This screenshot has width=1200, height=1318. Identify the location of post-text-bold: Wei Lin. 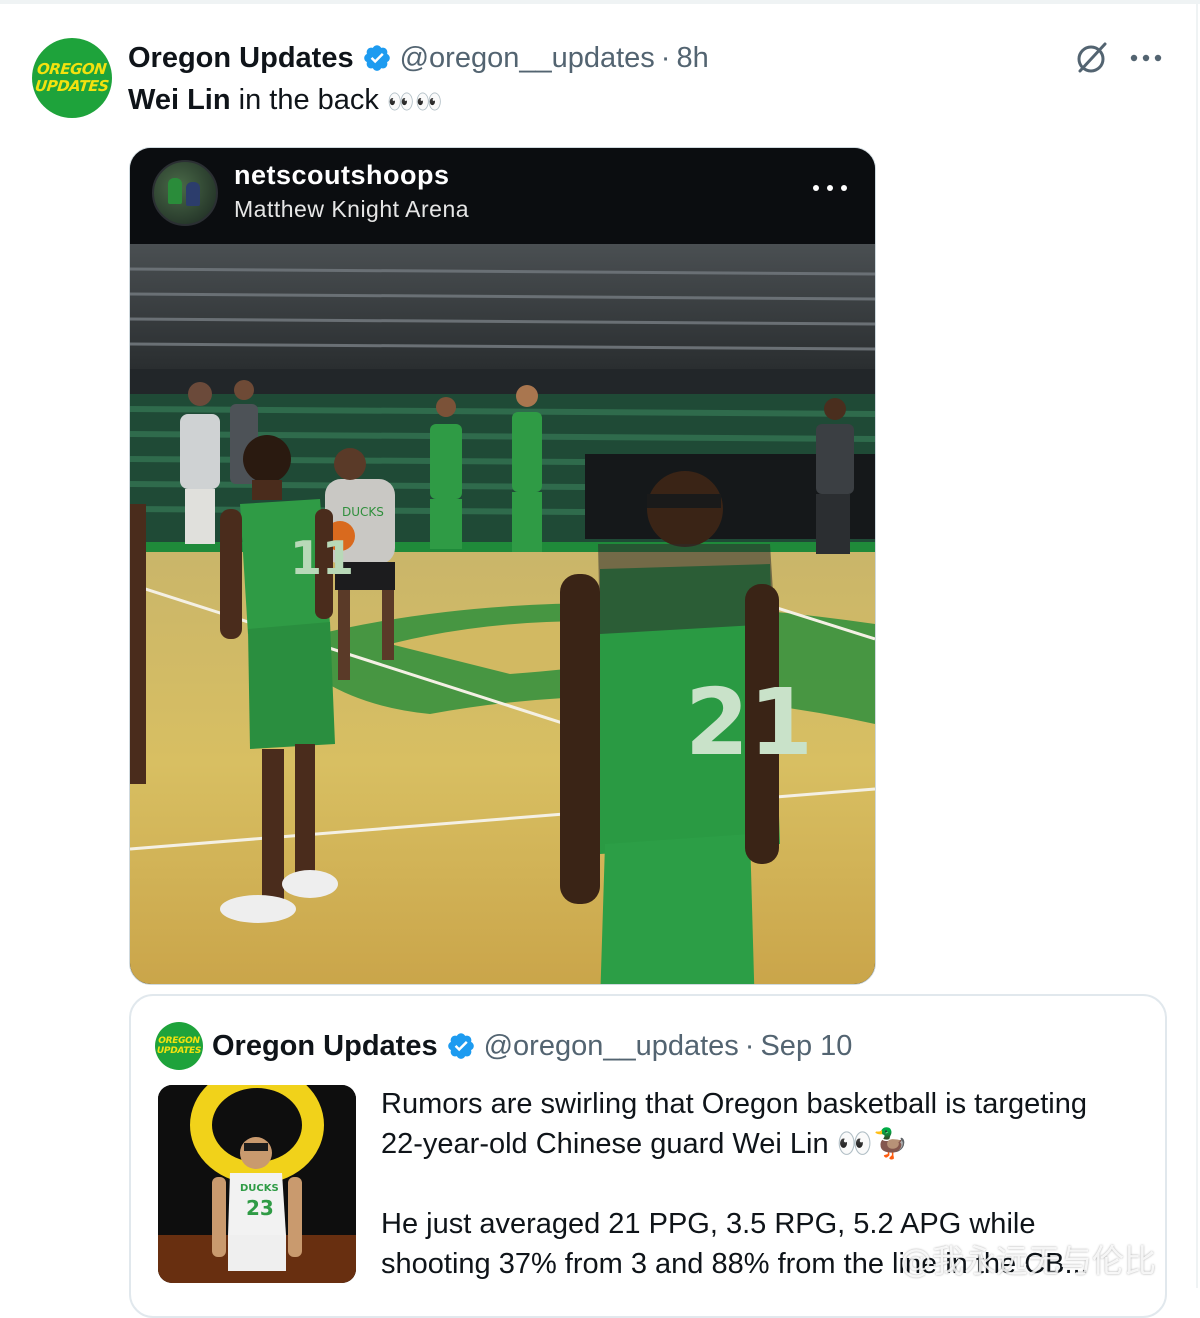
(179, 100).